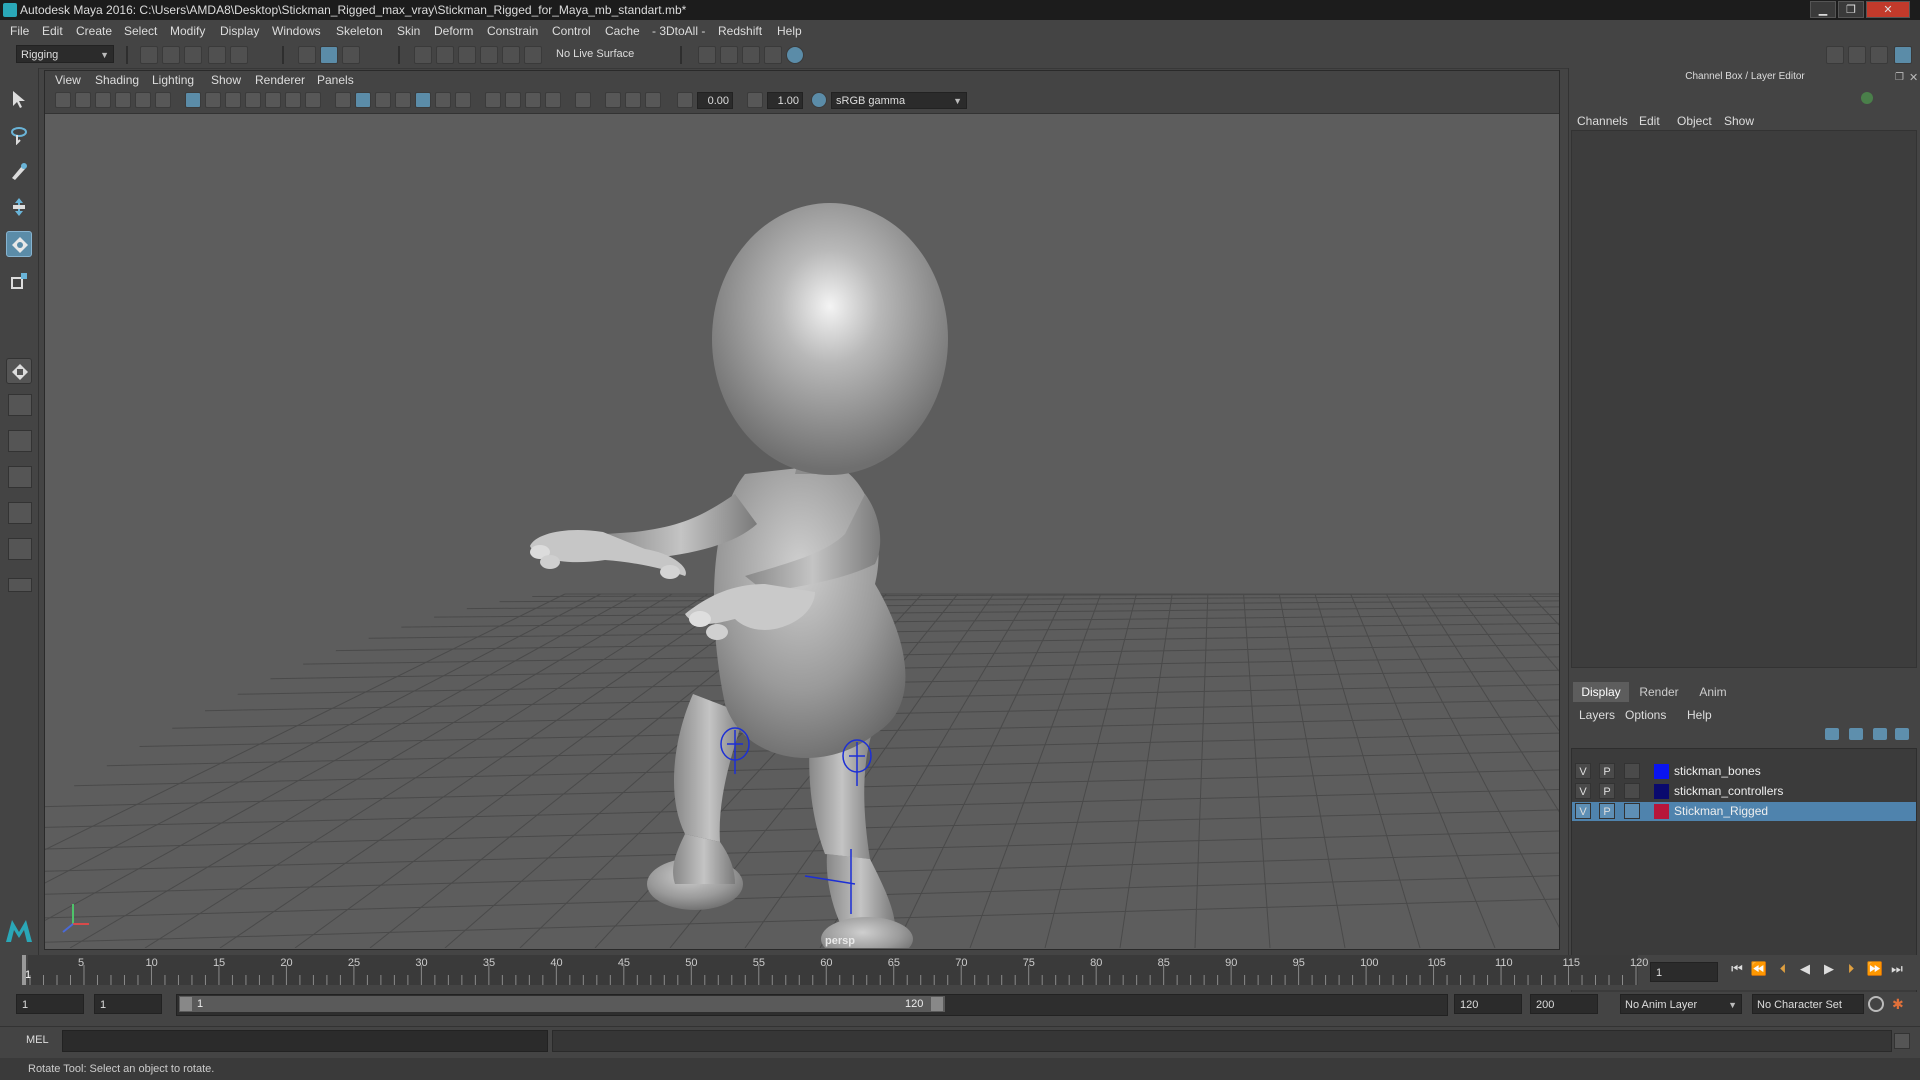 This screenshot has width=1920, height=1080. What do you see at coordinates (329, 55) in the screenshot?
I see `select-object-icon` at bounding box center [329, 55].